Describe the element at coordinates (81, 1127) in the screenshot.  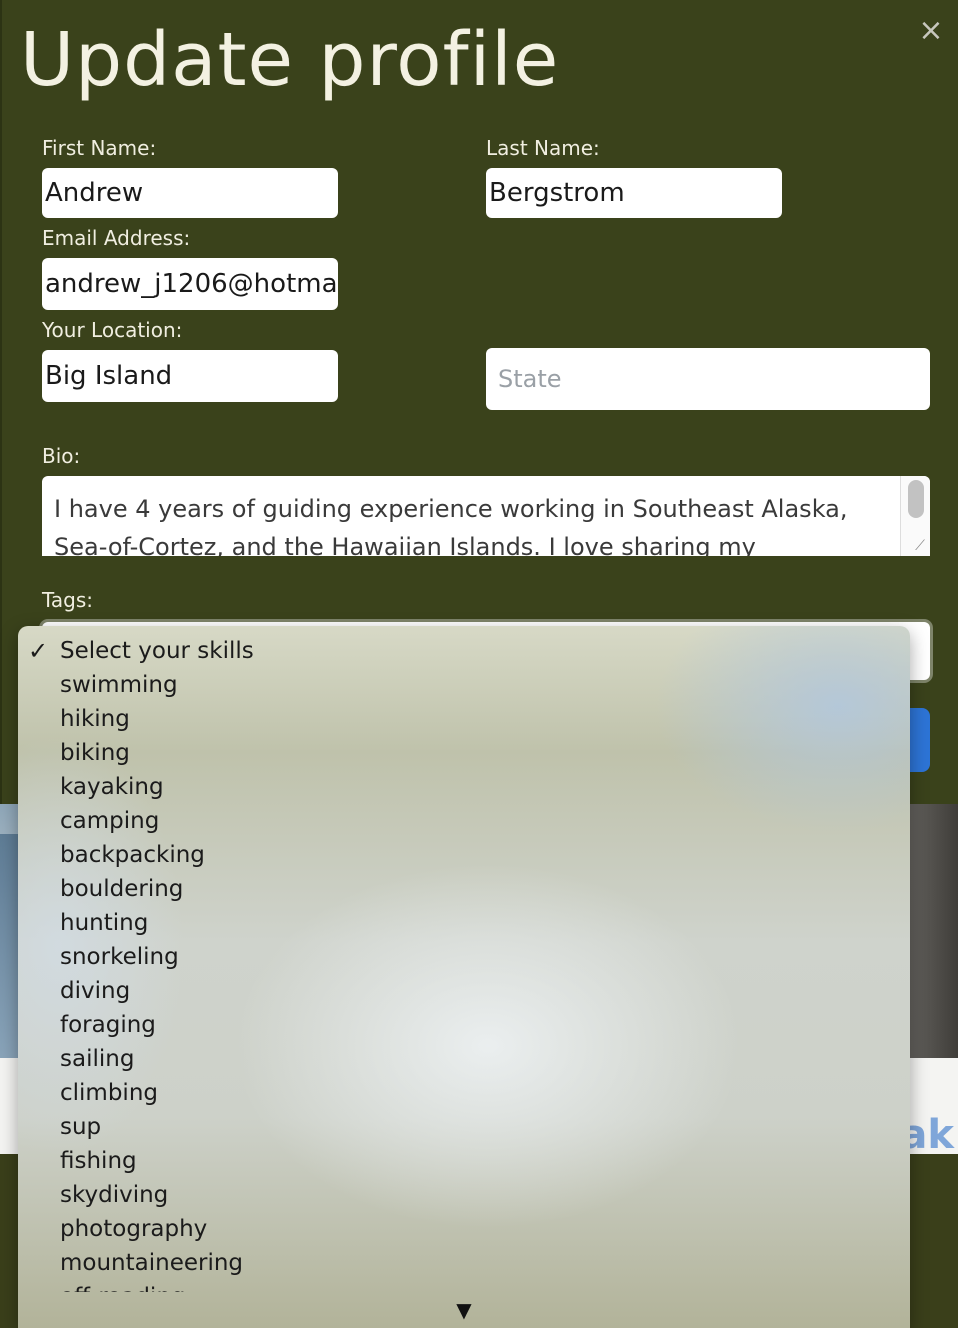
I see `dropdown-option-label: sup` at that location.